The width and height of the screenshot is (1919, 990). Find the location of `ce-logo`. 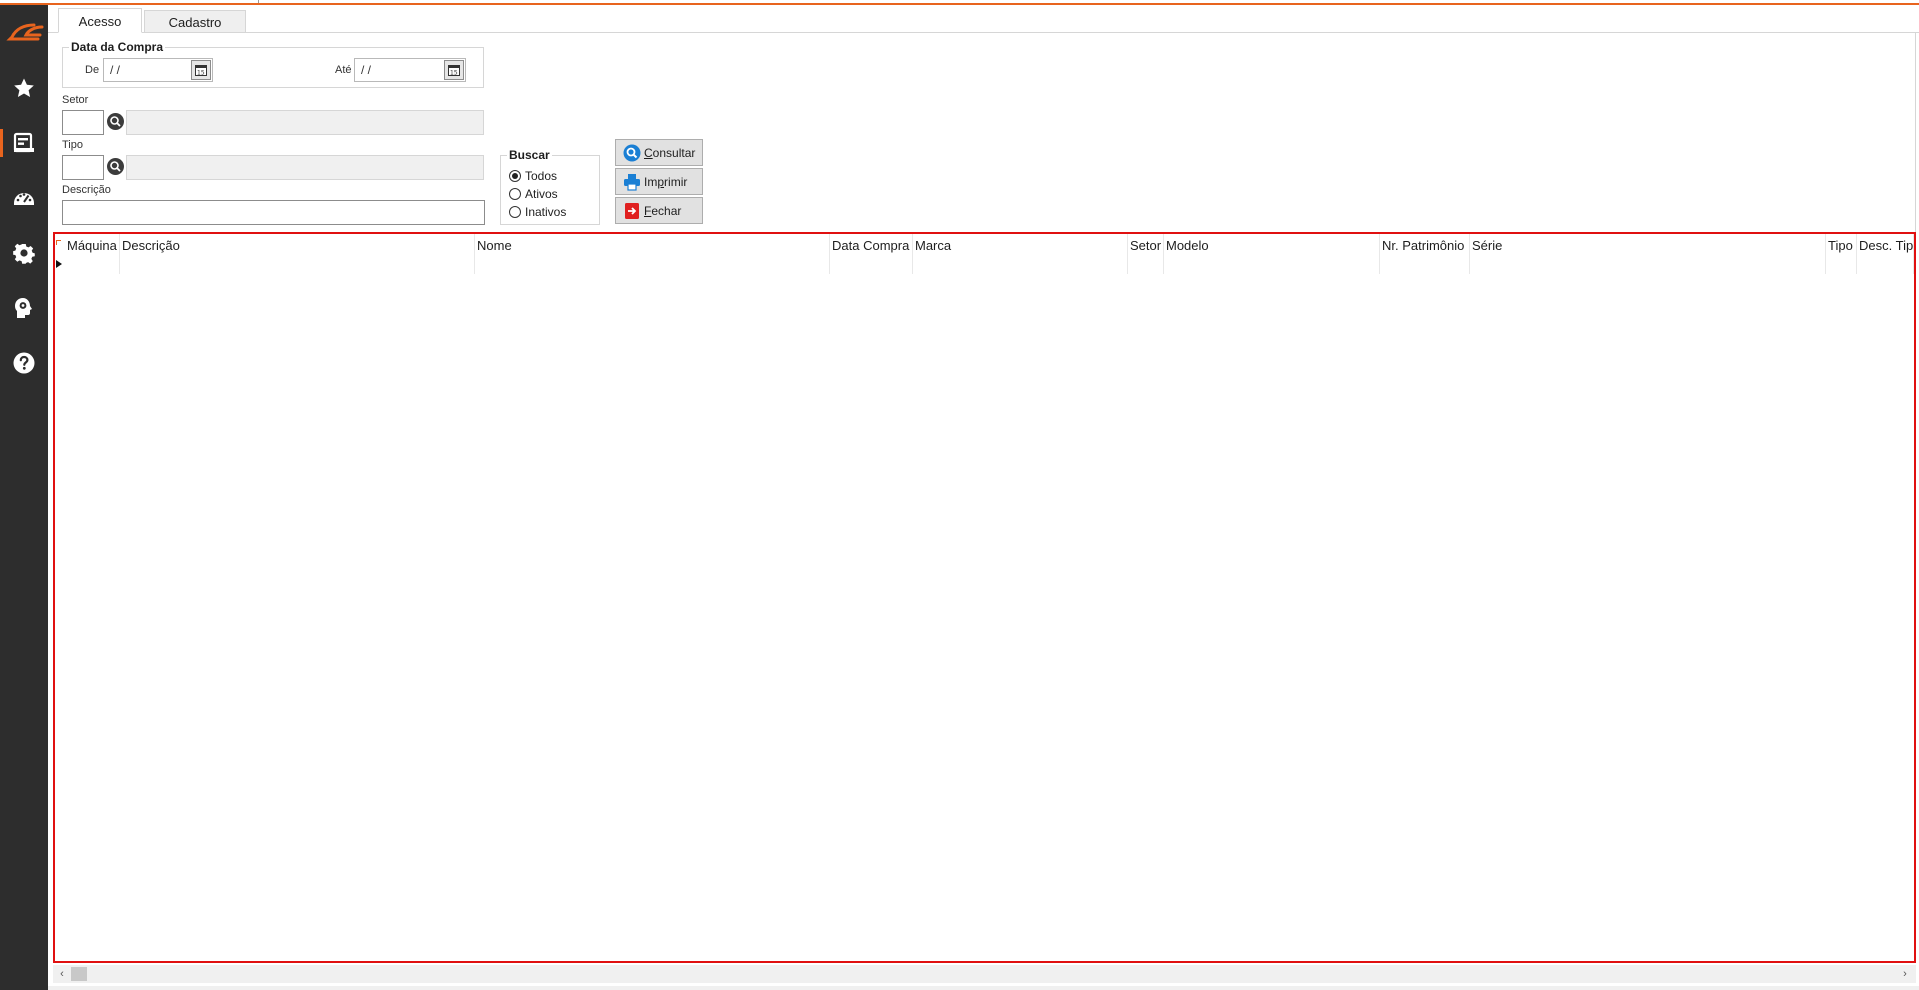

ce-logo is located at coordinates (25, 33).